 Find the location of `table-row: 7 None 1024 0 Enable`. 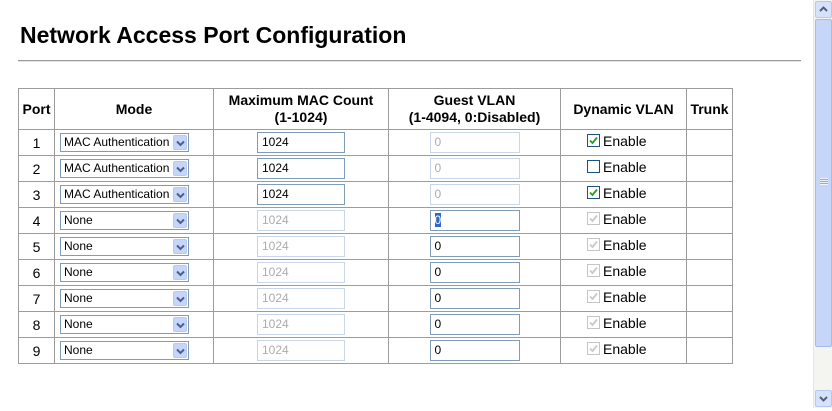

table-row: 7 None 1024 0 Enable is located at coordinates (375, 298).